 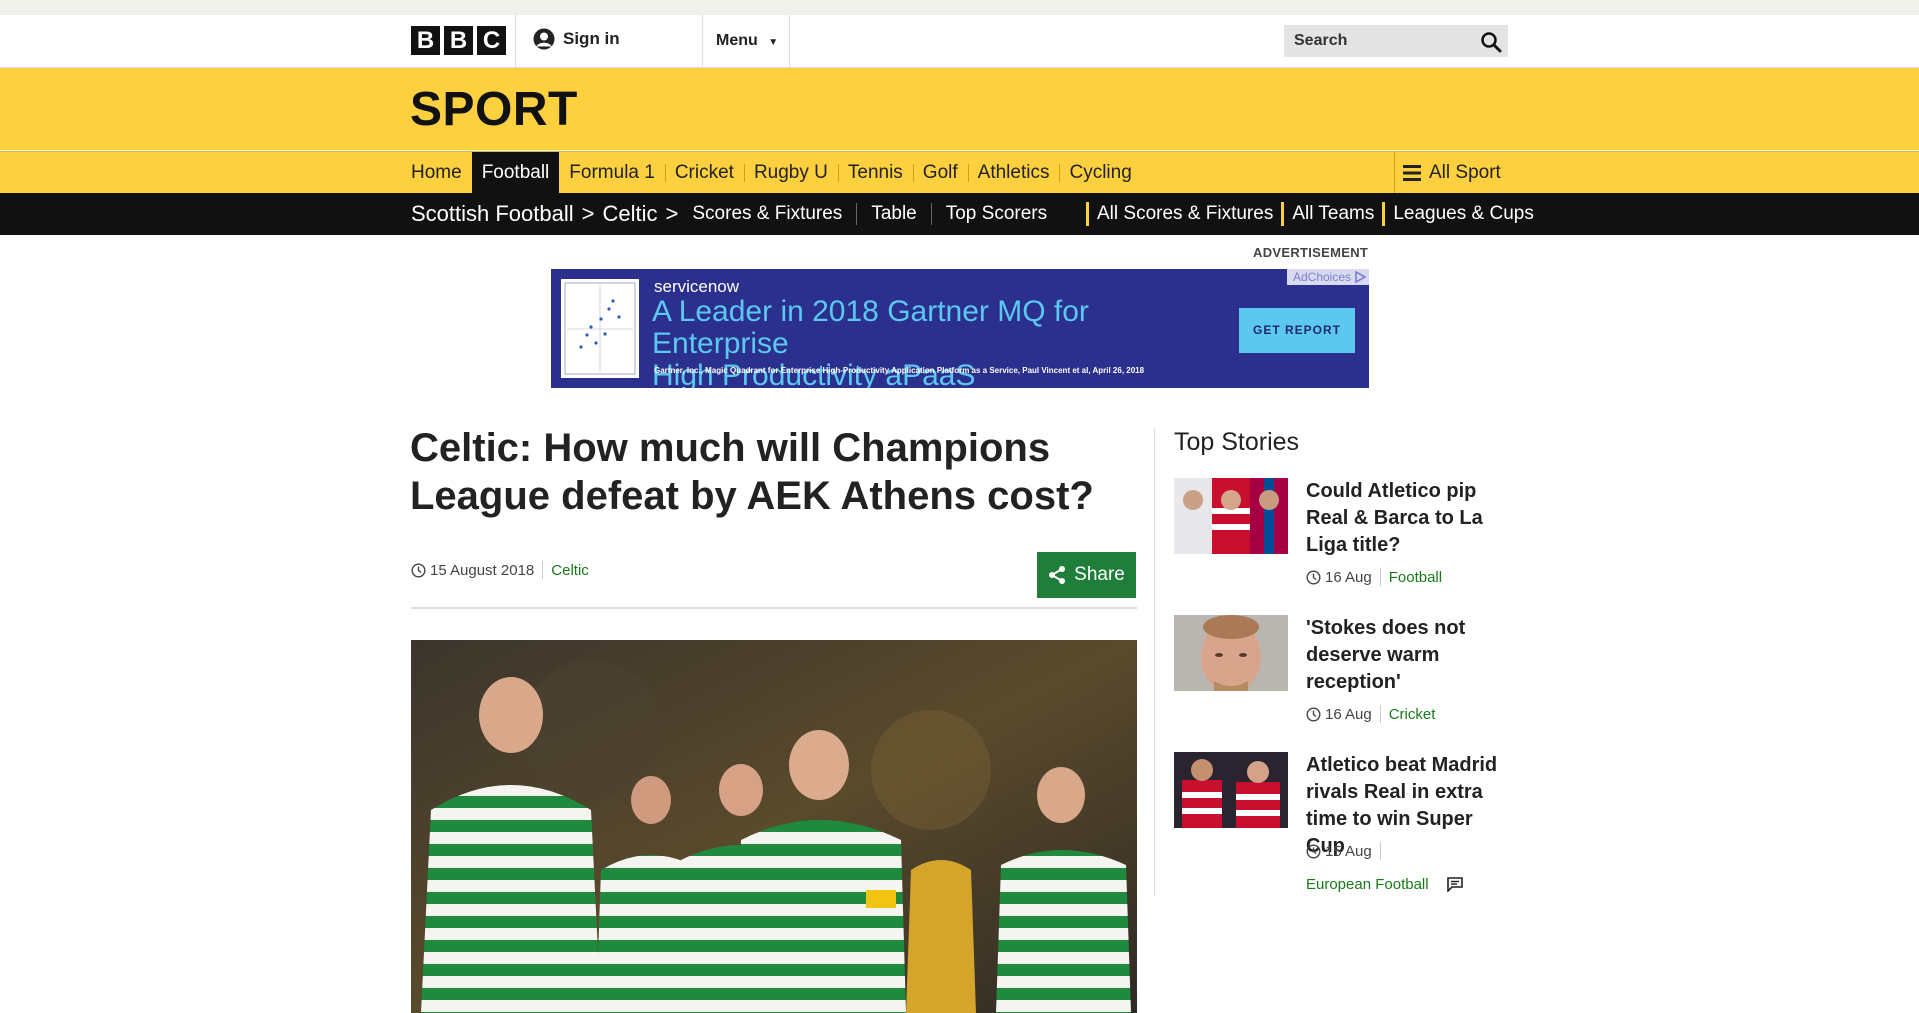 I want to click on story-meta: 15 Aug European Football, so click(x=1411, y=867).